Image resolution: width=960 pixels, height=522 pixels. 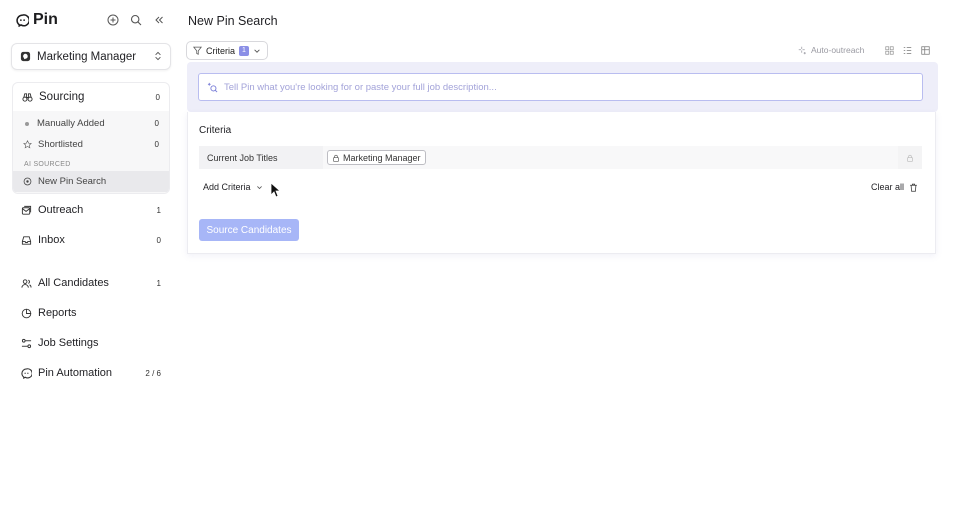 What do you see at coordinates (838, 50) in the screenshot?
I see `auto-outreach-label: Auto-outreach` at bounding box center [838, 50].